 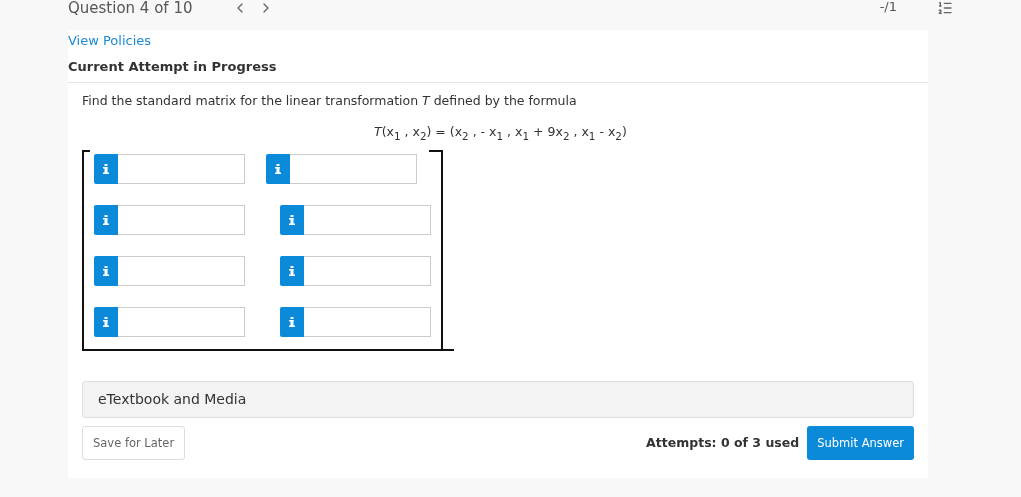 What do you see at coordinates (498, 71) in the screenshot?
I see `attempt-status: Current Attempt in Progress` at bounding box center [498, 71].